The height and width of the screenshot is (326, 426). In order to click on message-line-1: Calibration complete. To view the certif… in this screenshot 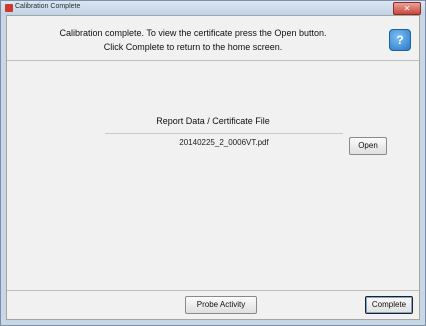, I will do `click(193, 33)`.